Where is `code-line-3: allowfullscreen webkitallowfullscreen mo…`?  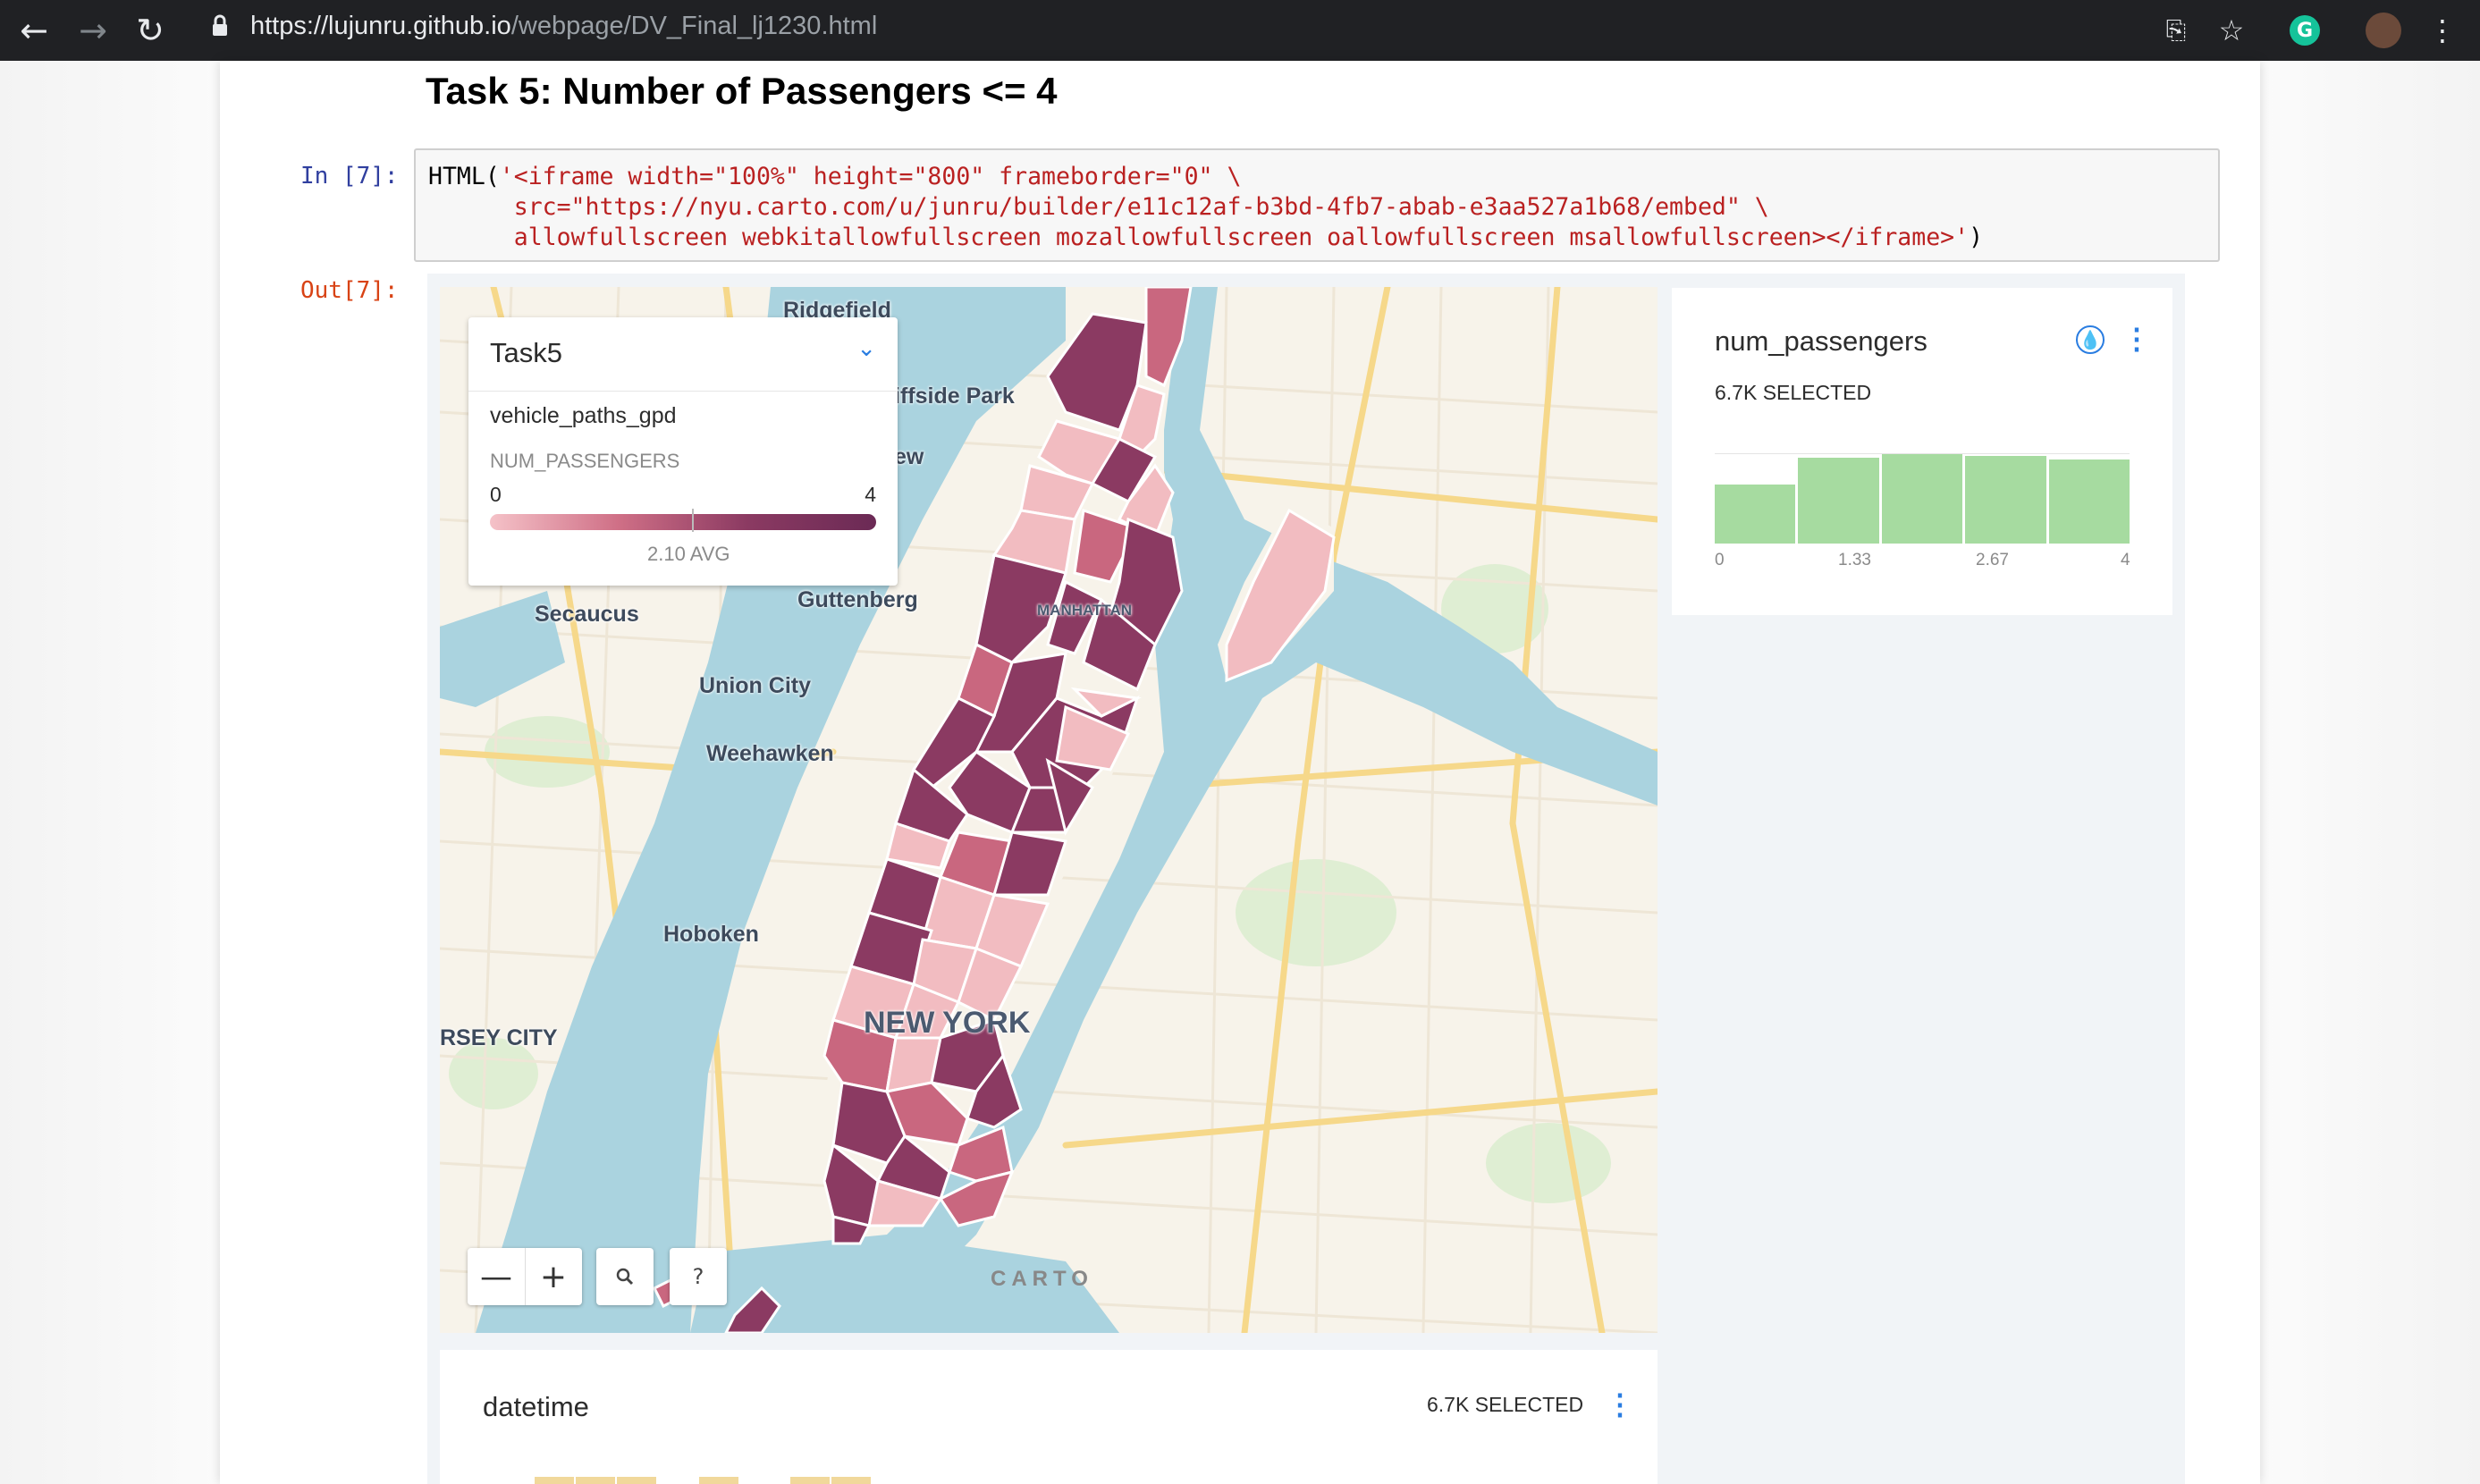
code-line-3: allowfullscreen webkitallowfullscreen mo… is located at coordinates (1248, 237).